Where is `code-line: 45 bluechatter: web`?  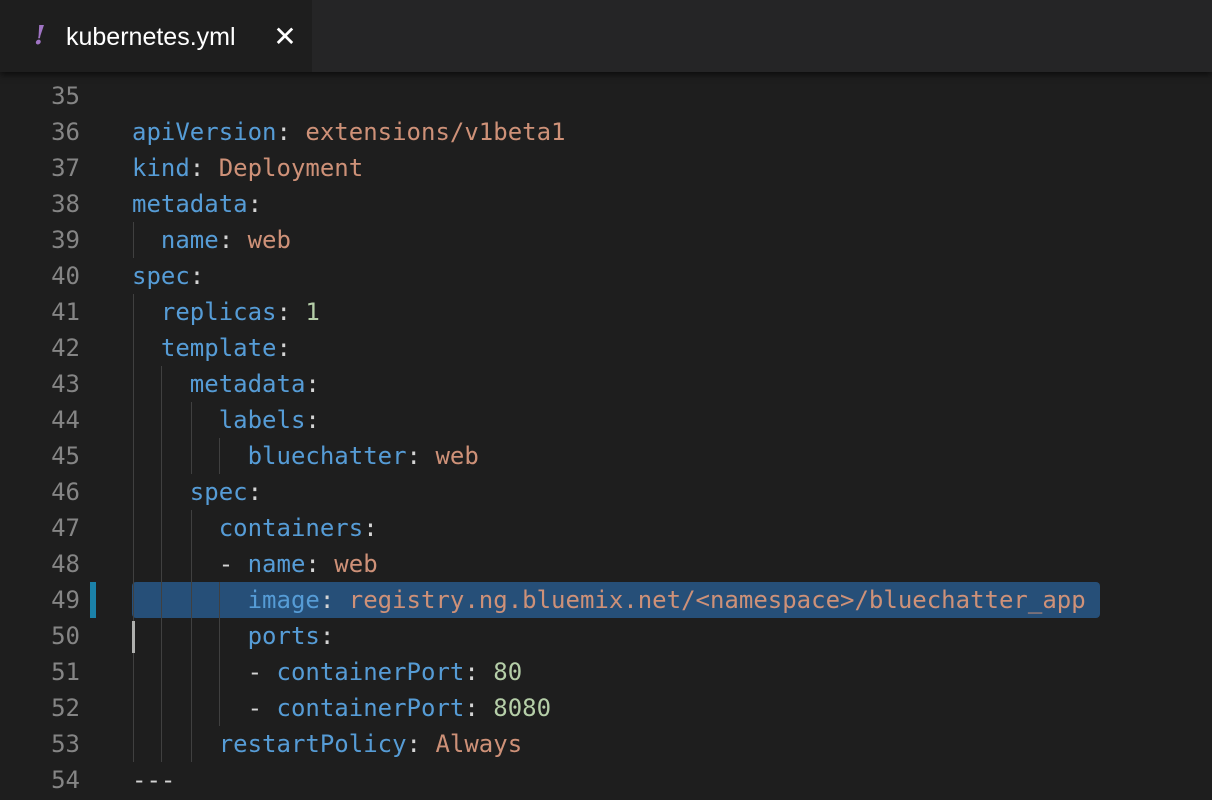
code-line: 45 bluechatter: web is located at coordinates (606, 456).